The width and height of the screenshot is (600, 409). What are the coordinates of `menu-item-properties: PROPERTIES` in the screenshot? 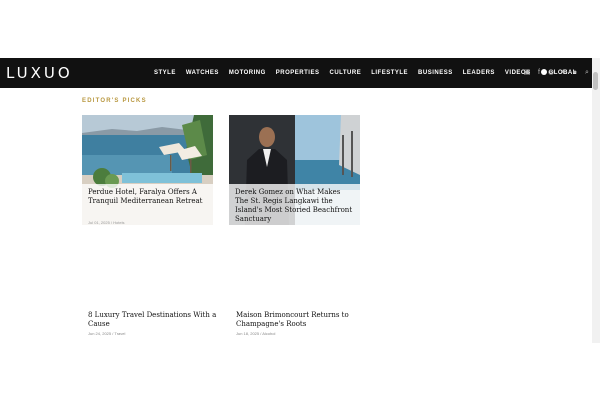 It's located at (298, 73).